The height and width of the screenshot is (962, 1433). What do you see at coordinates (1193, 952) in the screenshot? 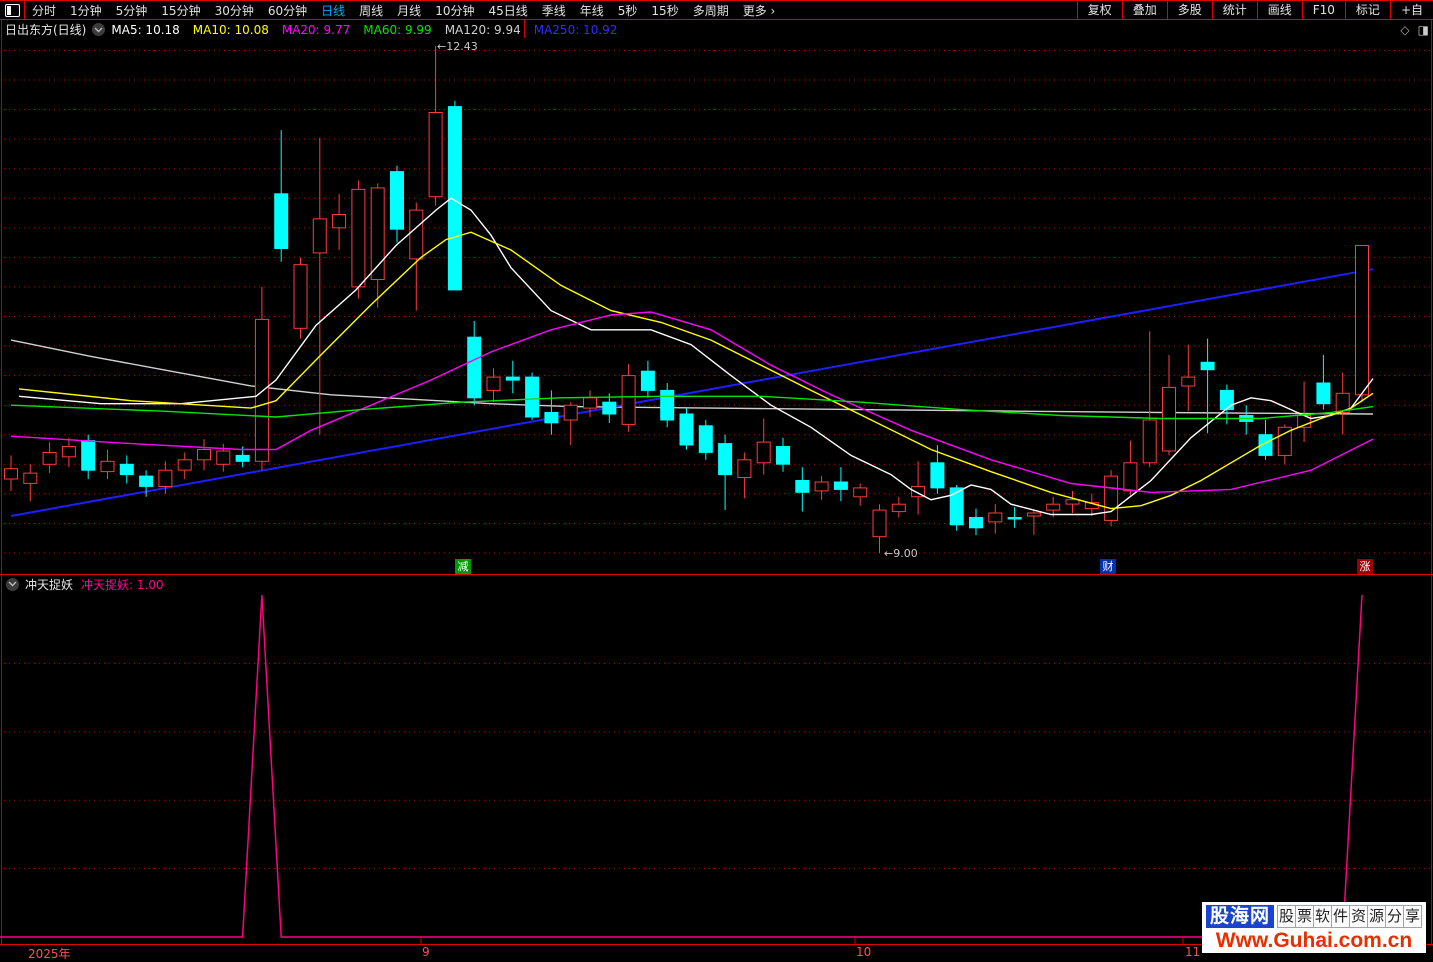
I see `time-axis-label: 11` at bounding box center [1193, 952].